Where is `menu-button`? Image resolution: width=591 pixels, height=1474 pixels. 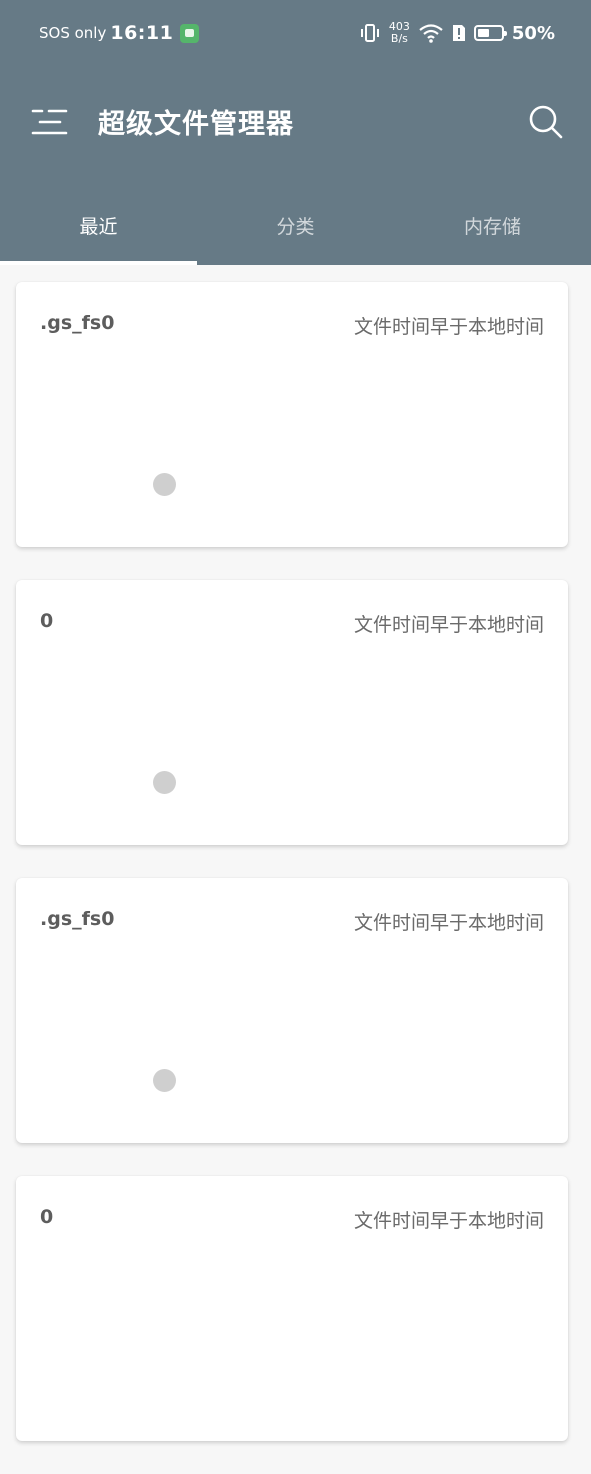
menu-button is located at coordinates (50, 122).